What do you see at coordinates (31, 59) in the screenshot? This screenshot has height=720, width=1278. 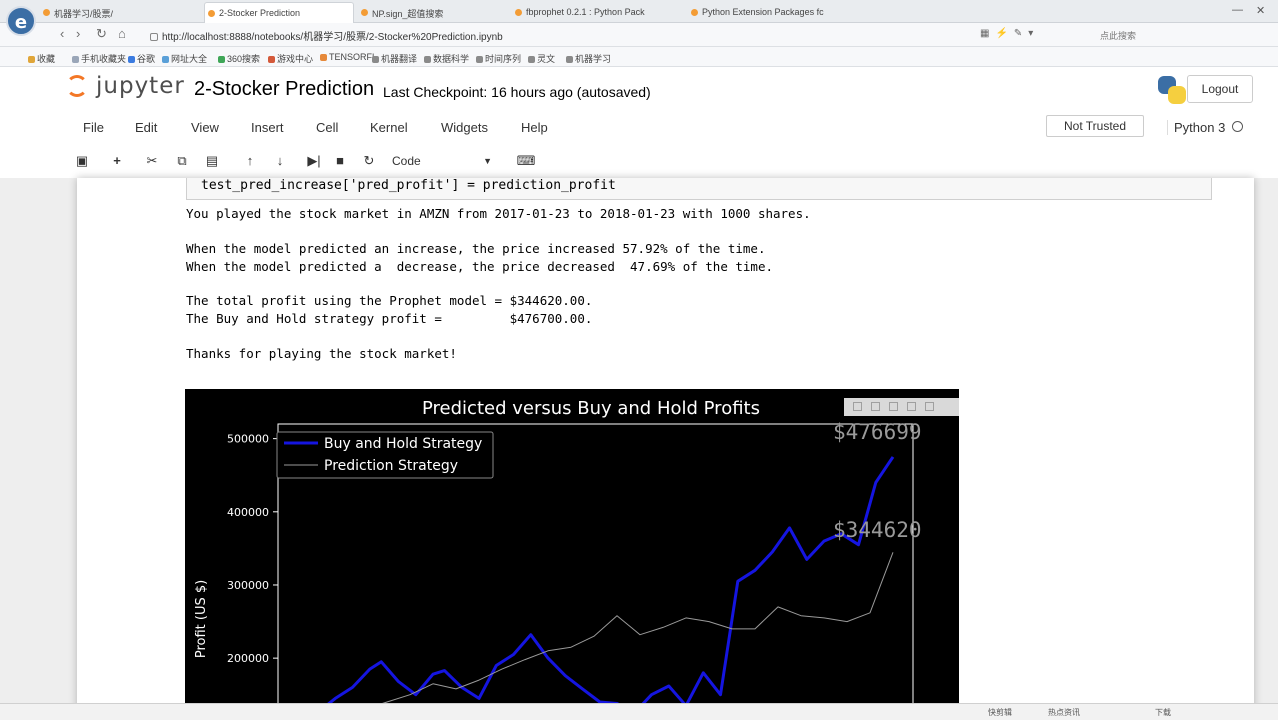 I see `star-icon` at bounding box center [31, 59].